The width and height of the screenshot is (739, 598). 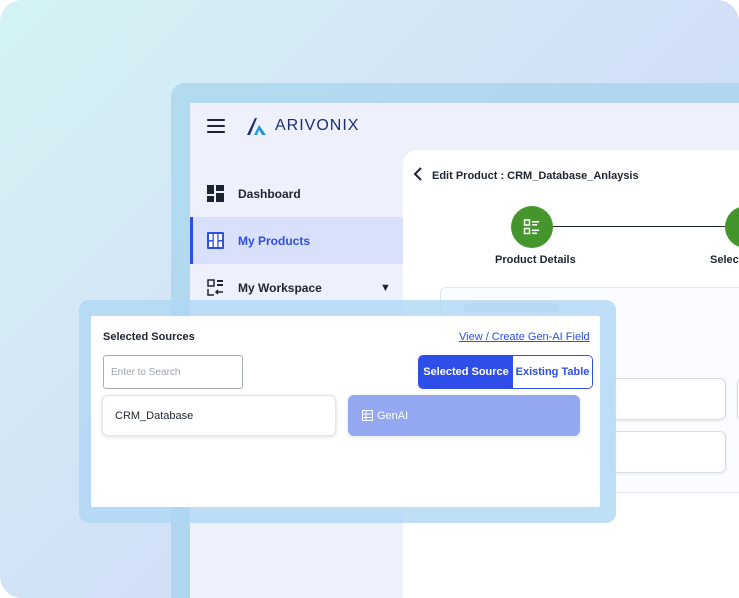 I want to click on step-product-details, so click(x=532, y=227).